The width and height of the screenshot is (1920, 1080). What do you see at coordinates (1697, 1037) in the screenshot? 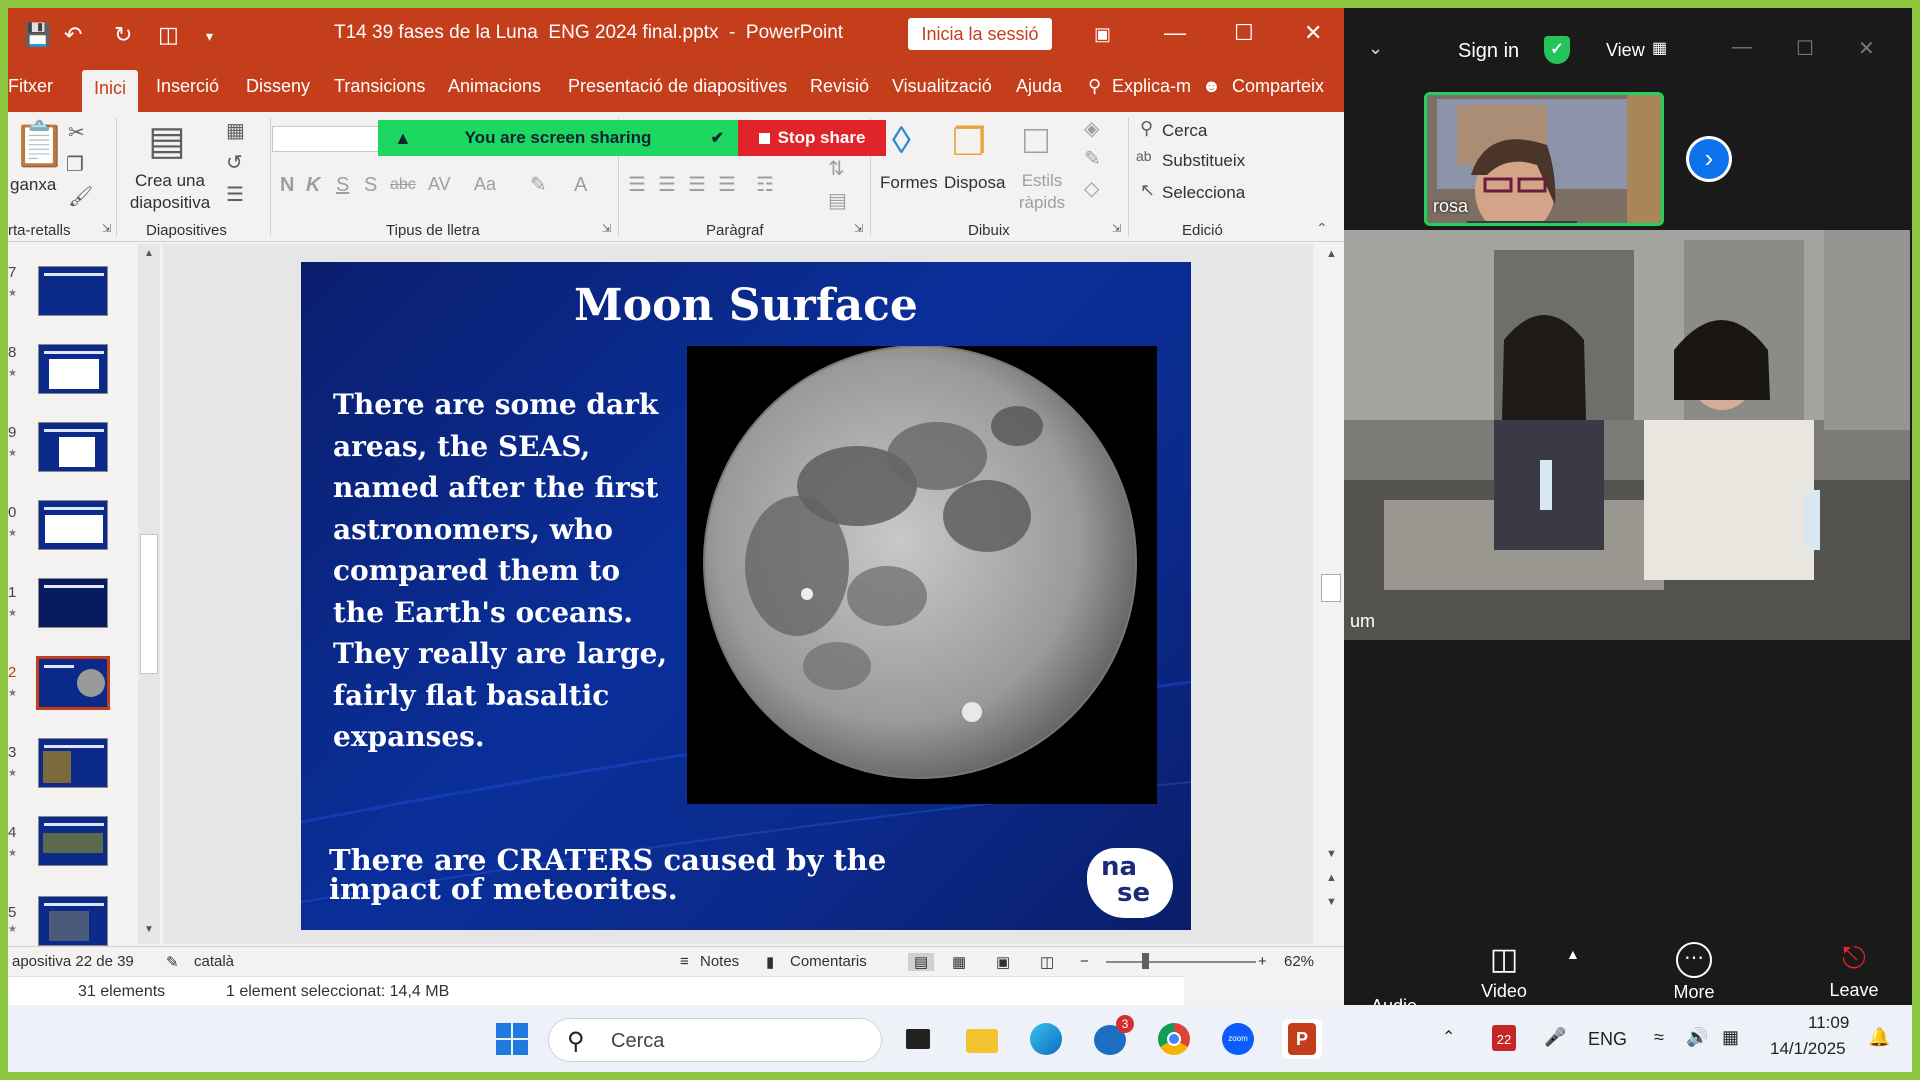
I see `volume-icon: 🔊` at bounding box center [1697, 1037].